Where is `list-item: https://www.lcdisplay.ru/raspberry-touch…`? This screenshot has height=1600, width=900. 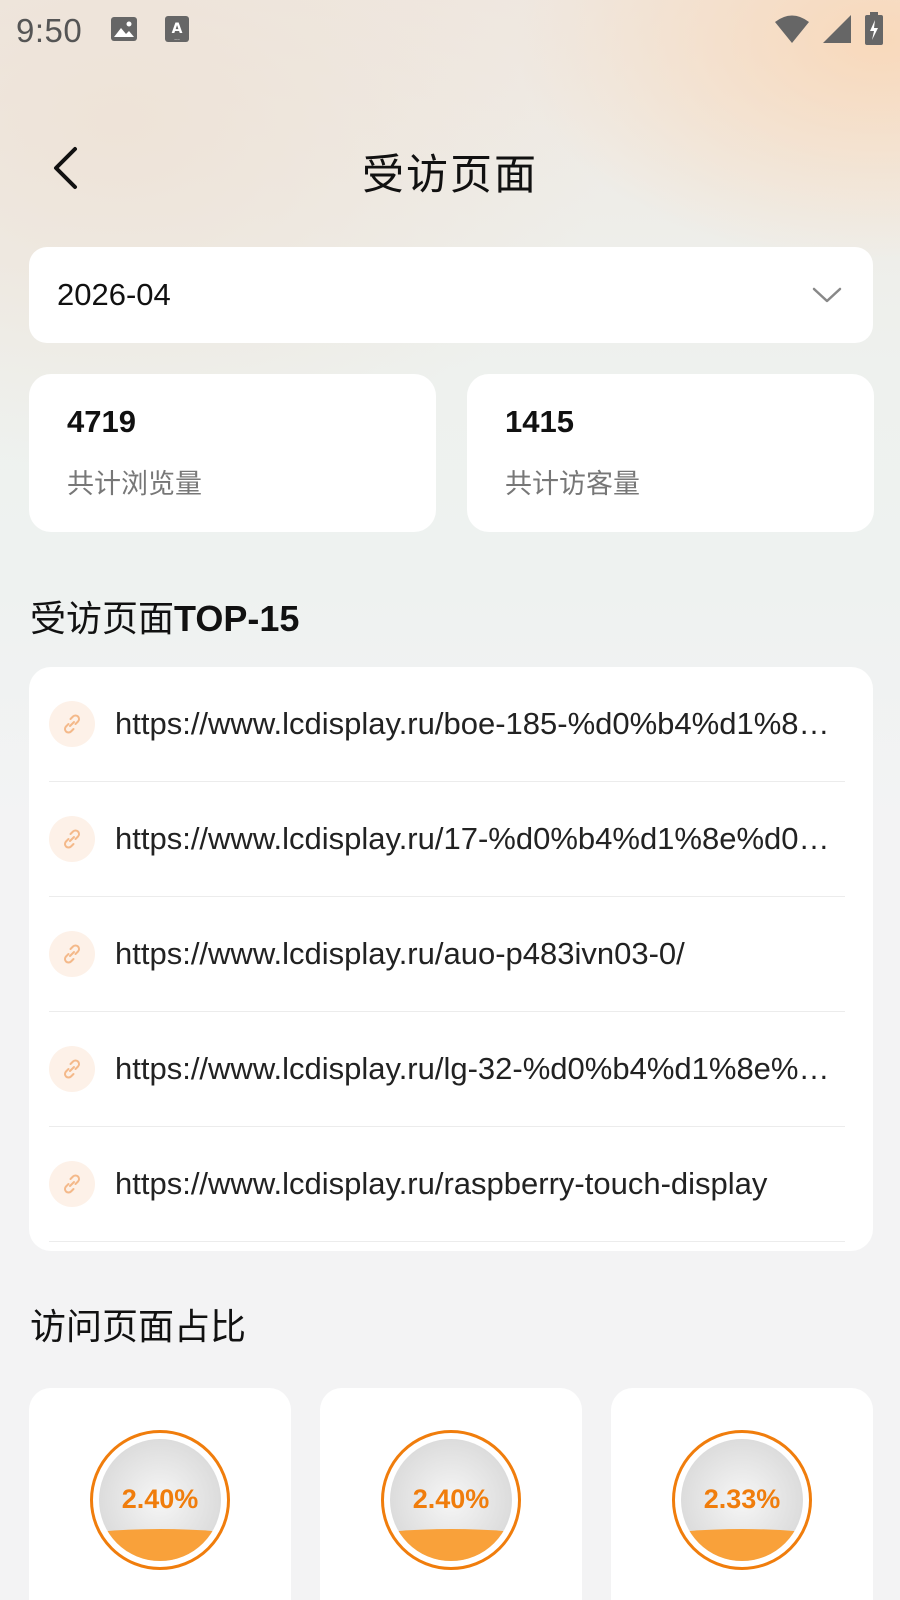
list-item: https://www.lcdisplay.ru/raspberry-touch… is located at coordinates (447, 1184).